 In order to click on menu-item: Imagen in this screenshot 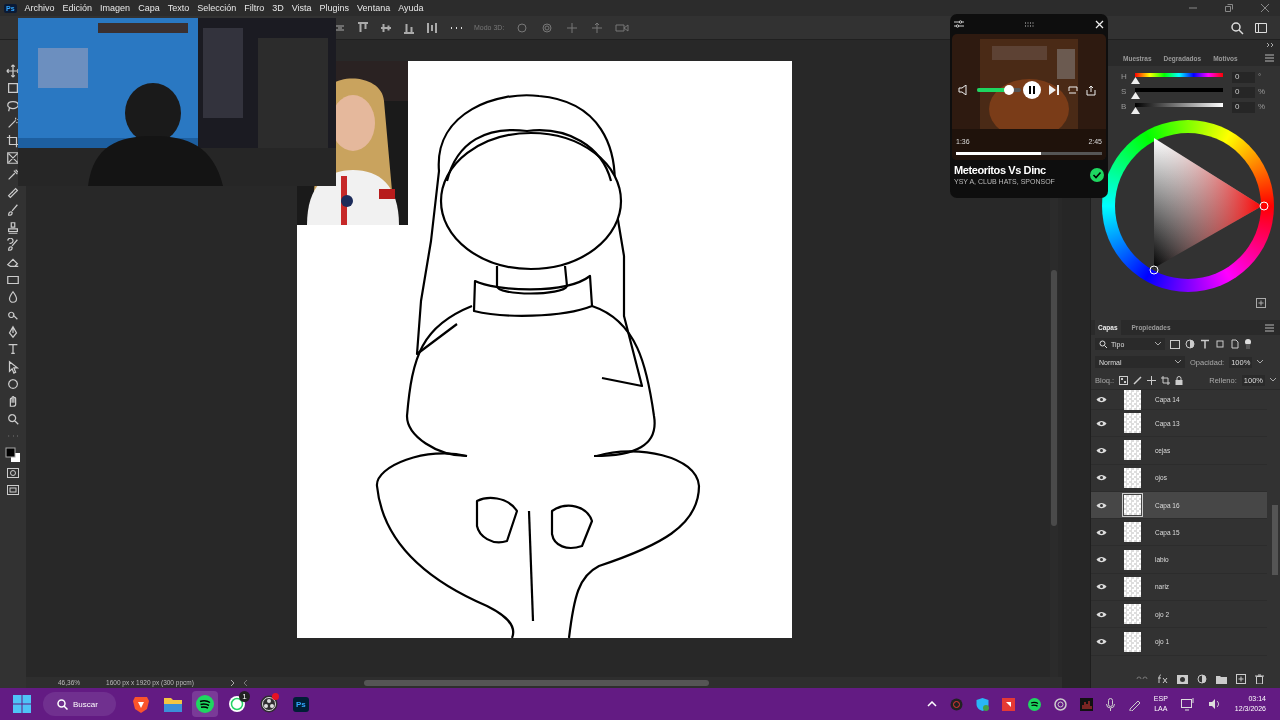, I will do `click(115, 8)`.